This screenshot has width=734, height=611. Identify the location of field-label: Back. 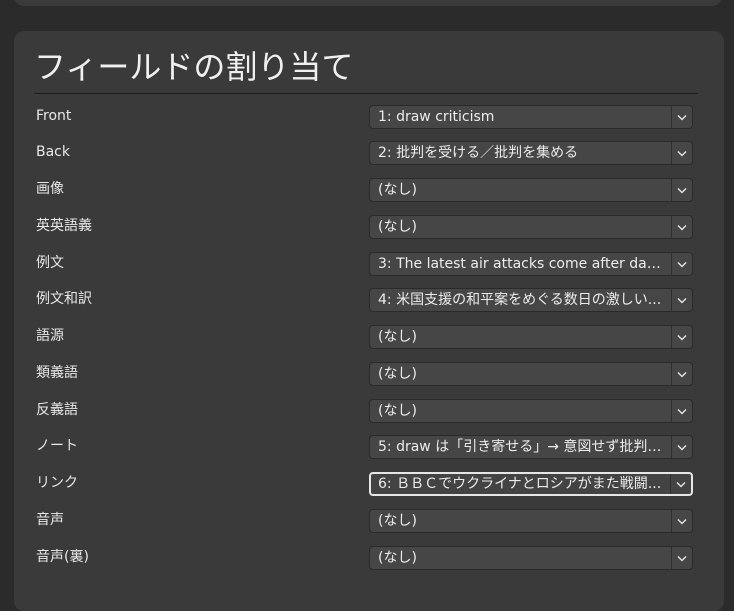
(53, 152).